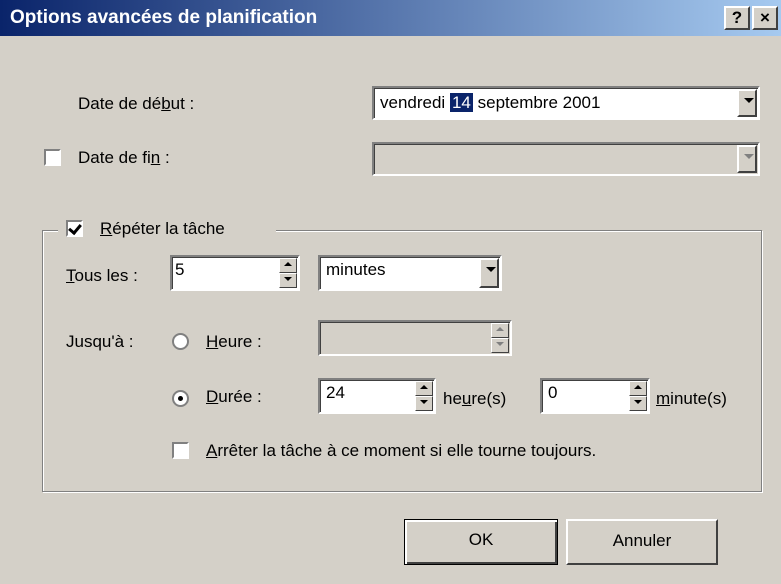 The image size is (781, 584). Describe the element at coordinates (566, 103) in the screenshot. I see `start-date-picker: vendredi 14 septembre 2001` at that location.